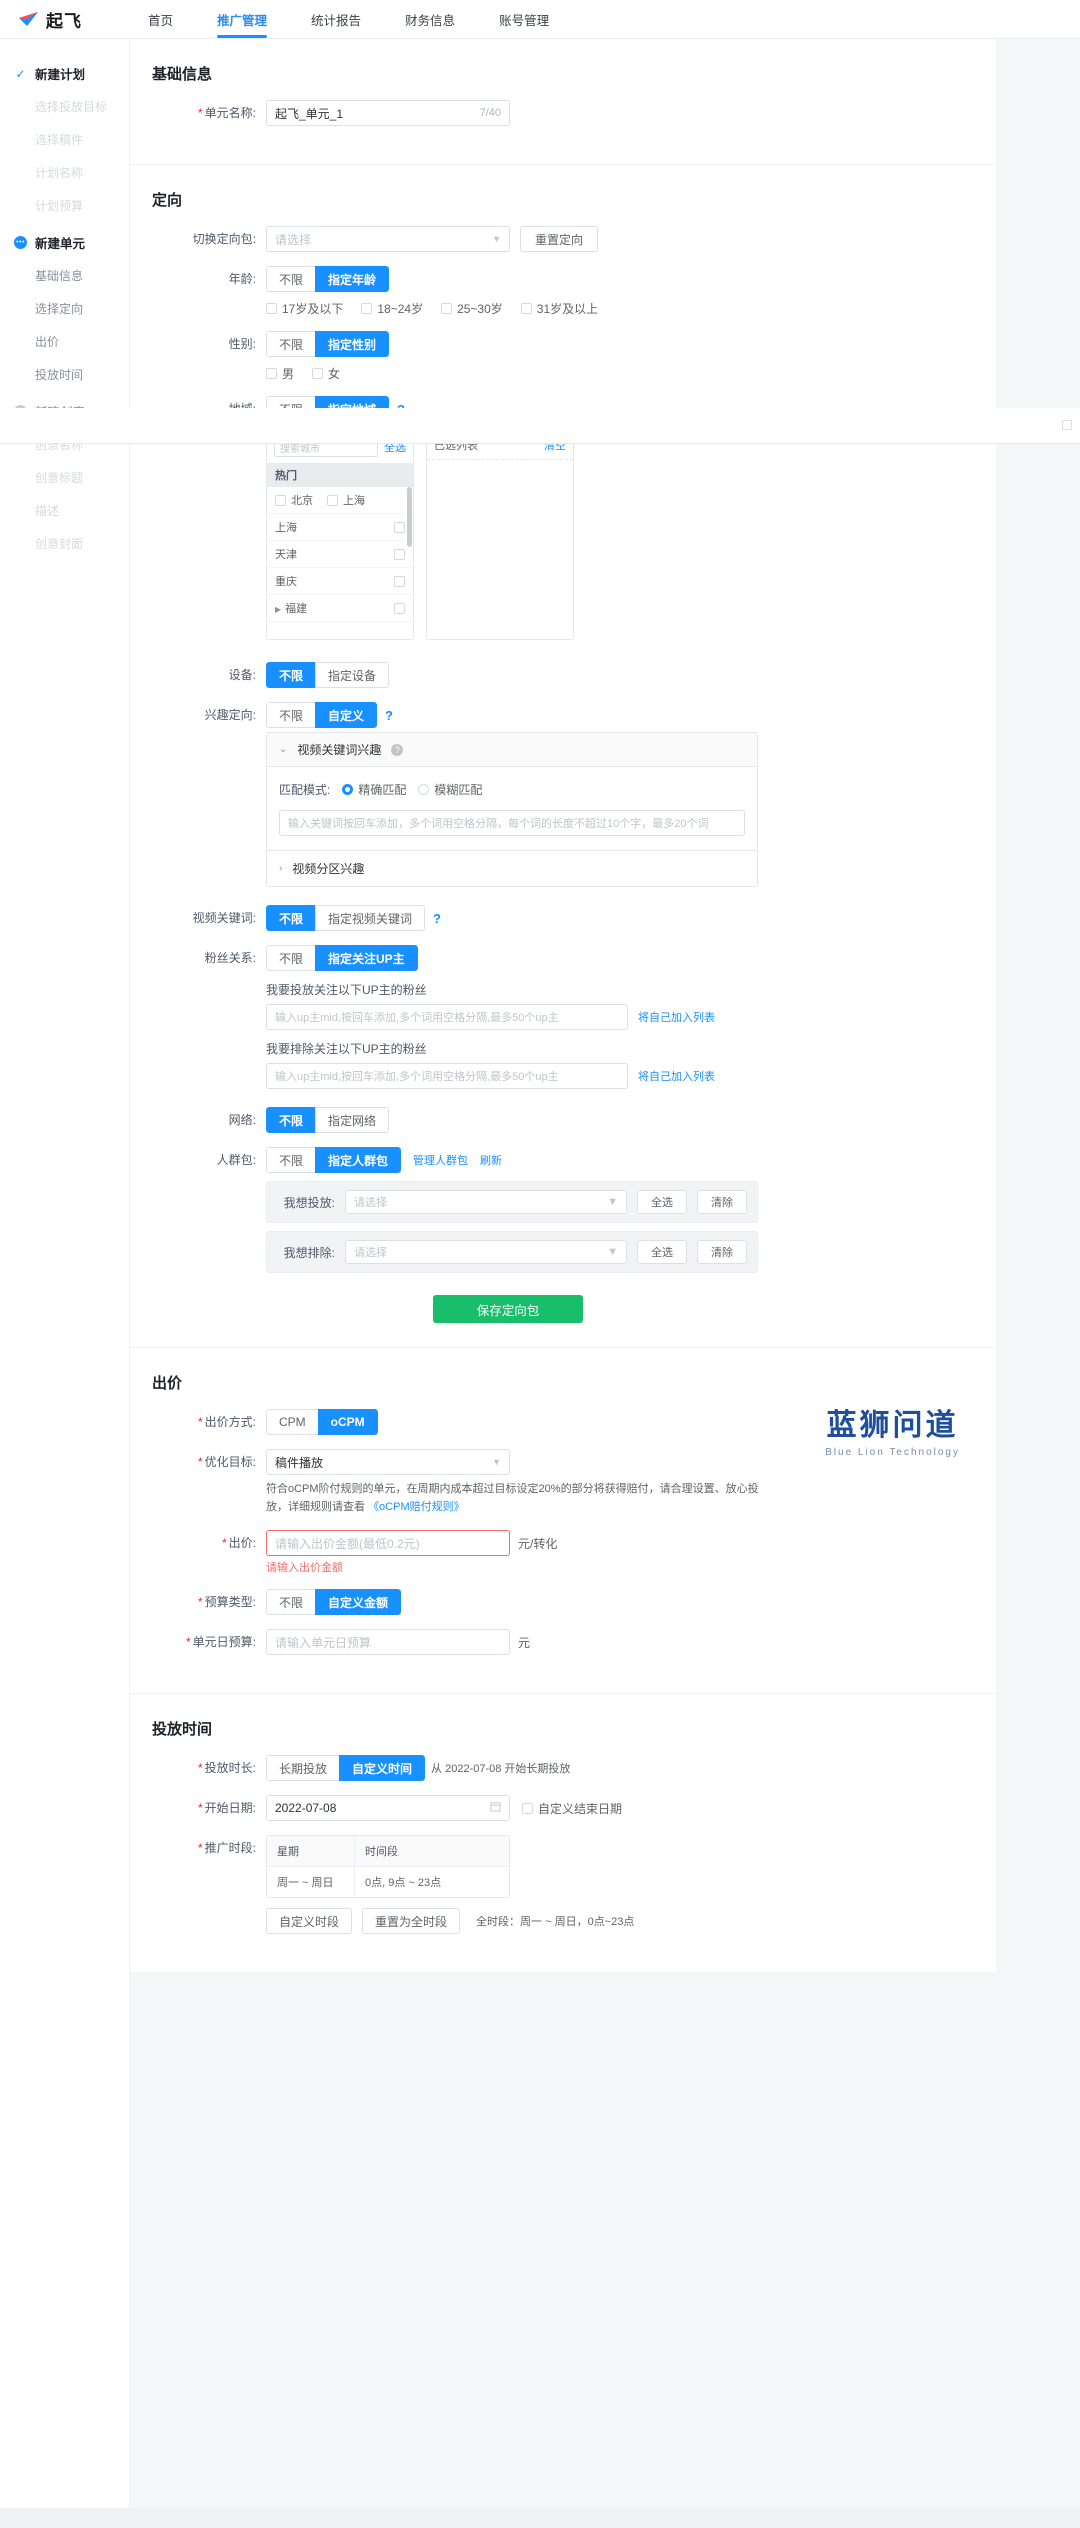  I want to click on sidebar-item-plan-budget: 计划预算, so click(64, 205).